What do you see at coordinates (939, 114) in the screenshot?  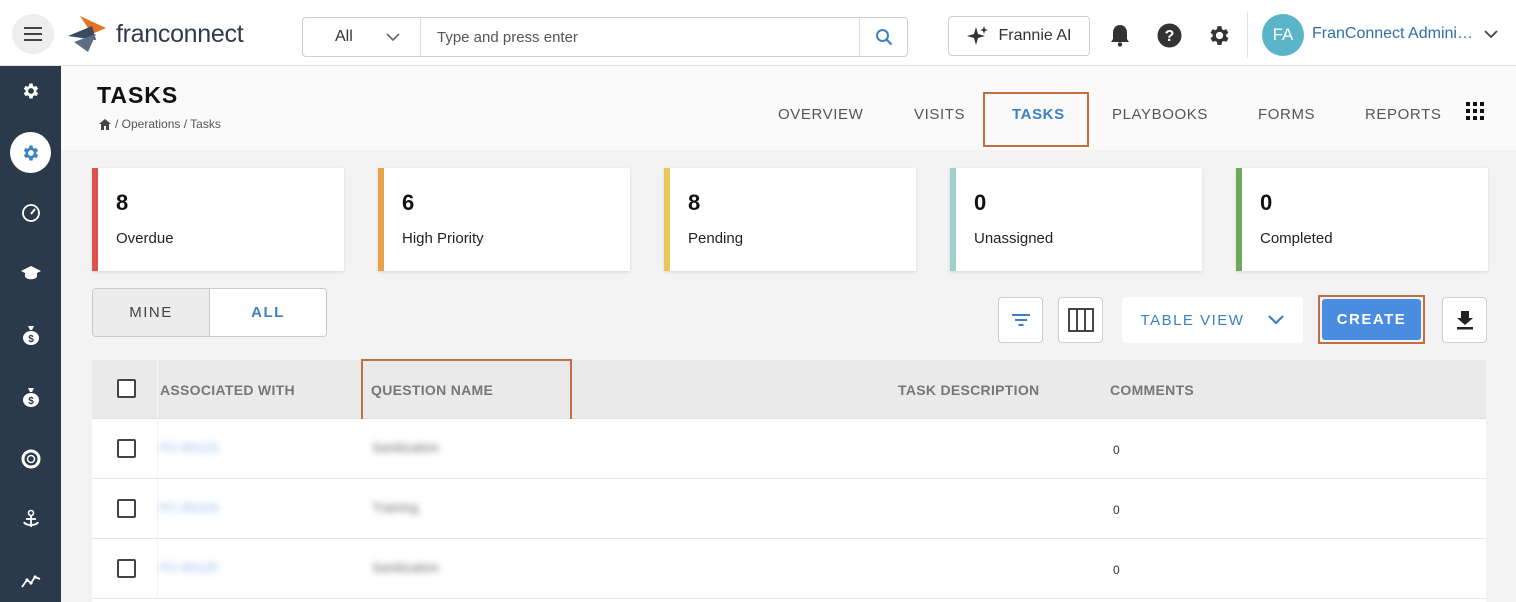 I see `tab-visits: VISITS` at bounding box center [939, 114].